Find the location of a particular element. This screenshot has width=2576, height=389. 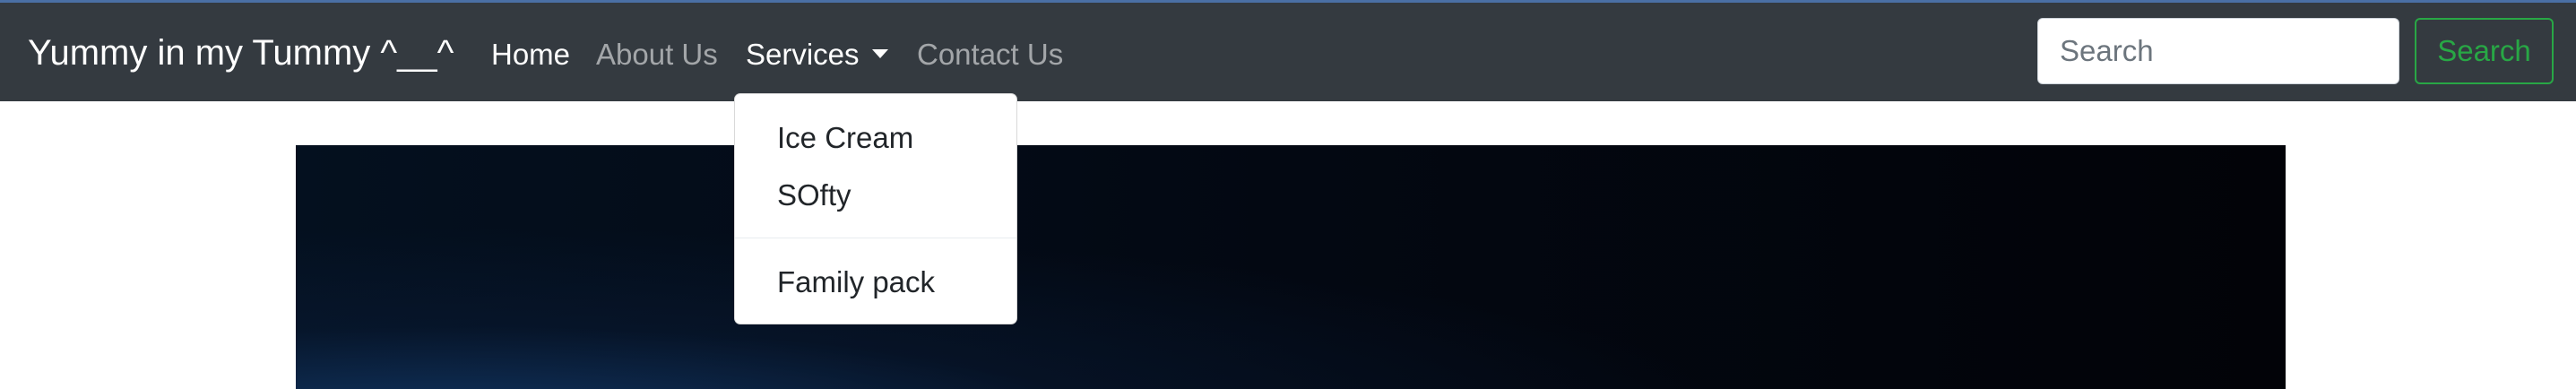

dropdown-item-softy: SOfty is located at coordinates (814, 195).